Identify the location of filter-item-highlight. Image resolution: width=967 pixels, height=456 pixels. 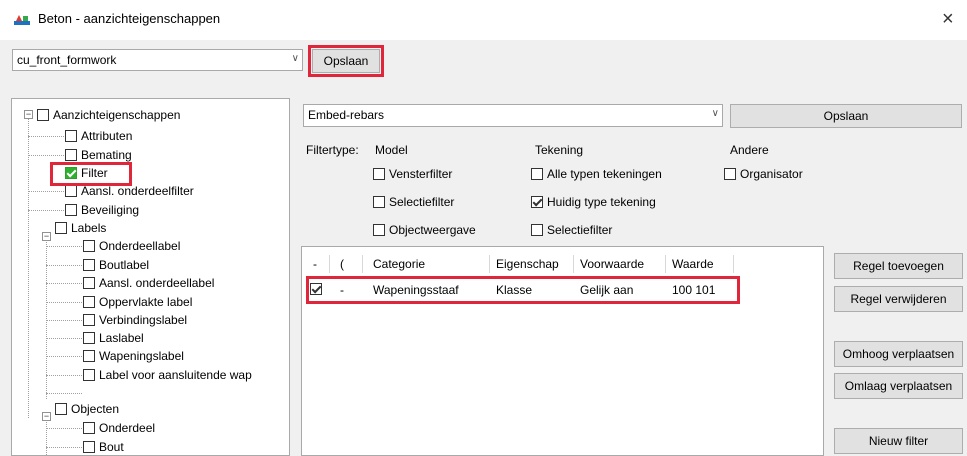
(91, 174).